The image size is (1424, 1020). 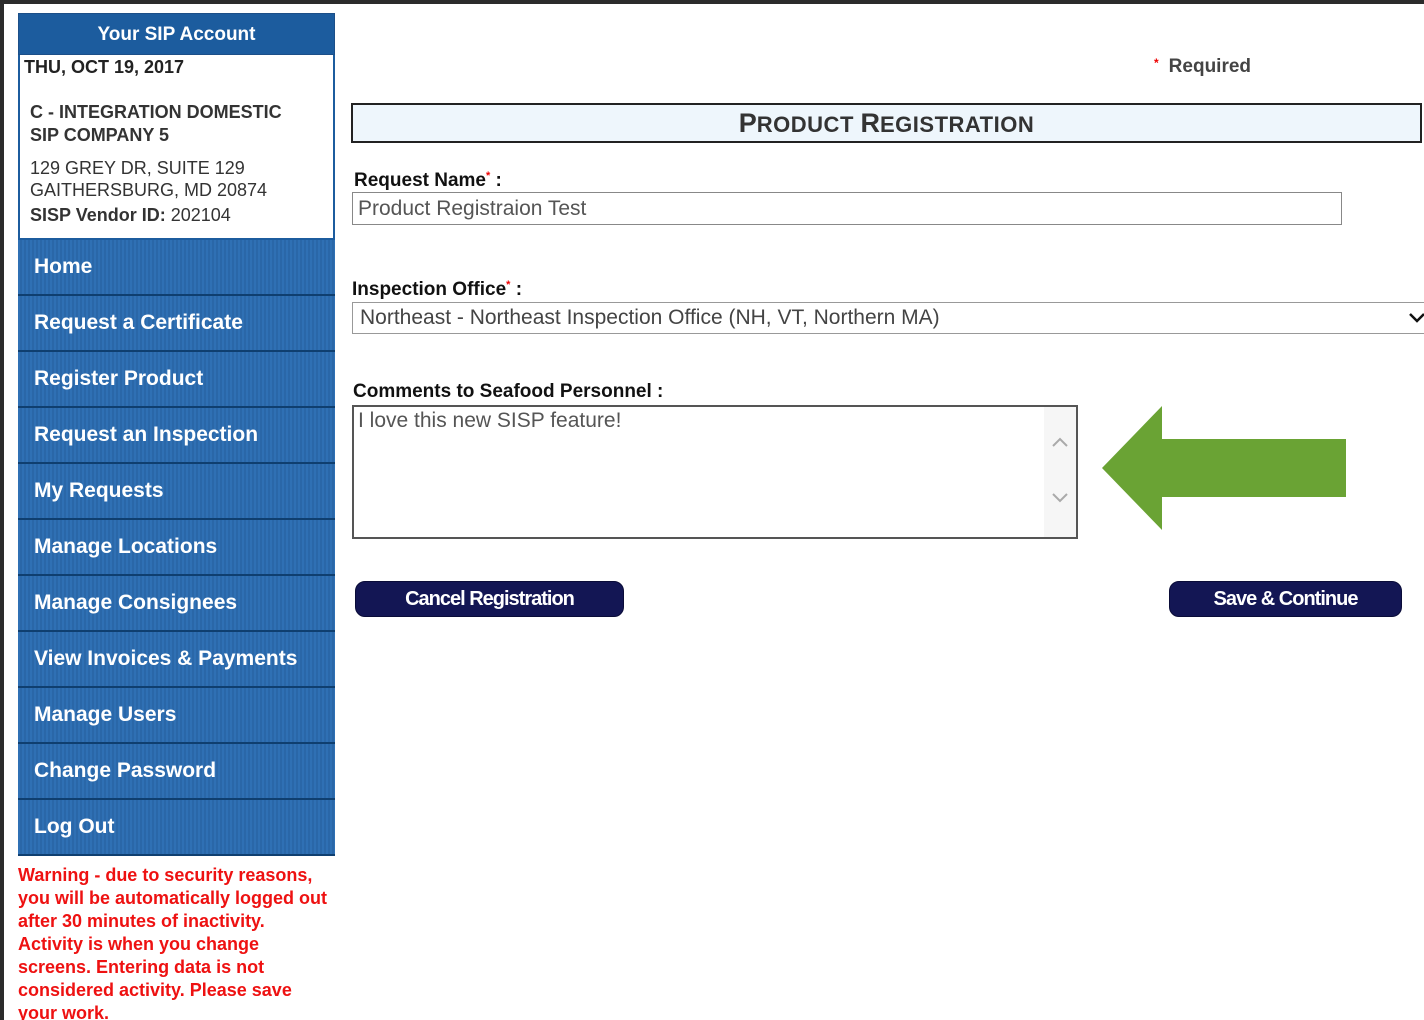 What do you see at coordinates (870, 123) in the screenshot?
I see `section-title-cap-2: R` at bounding box center [870, 123].